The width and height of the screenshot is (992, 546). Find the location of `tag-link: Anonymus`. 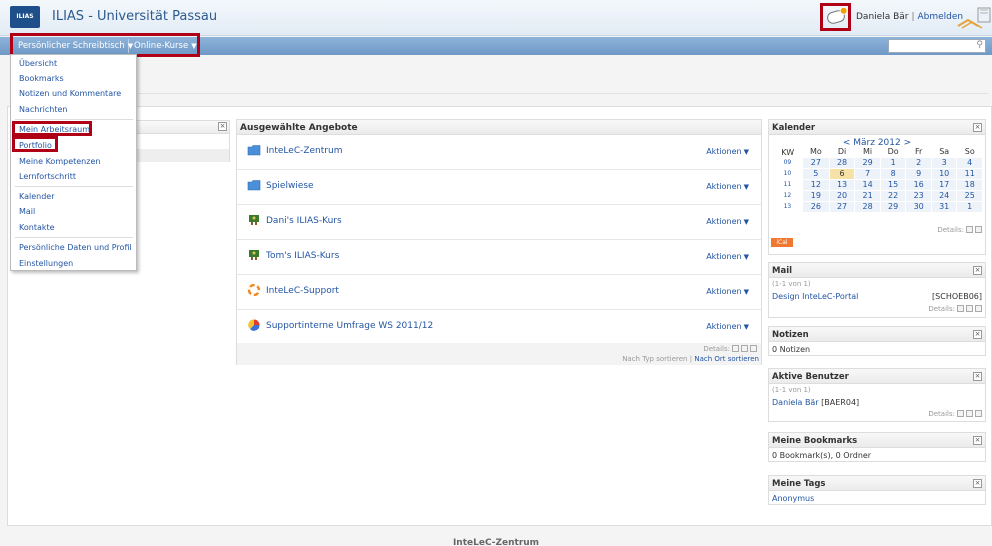

tag-link: Anonymus is located at coordinates (793, 498).